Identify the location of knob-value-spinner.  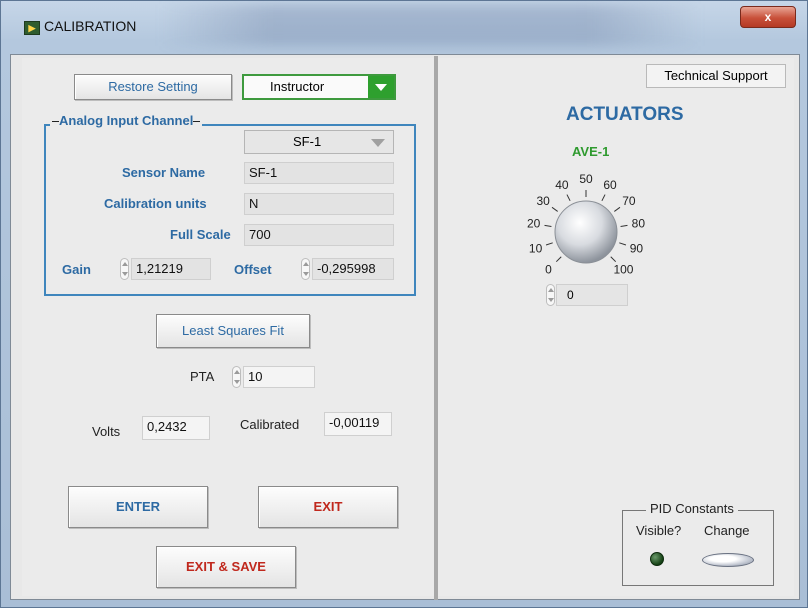
(550, 295).